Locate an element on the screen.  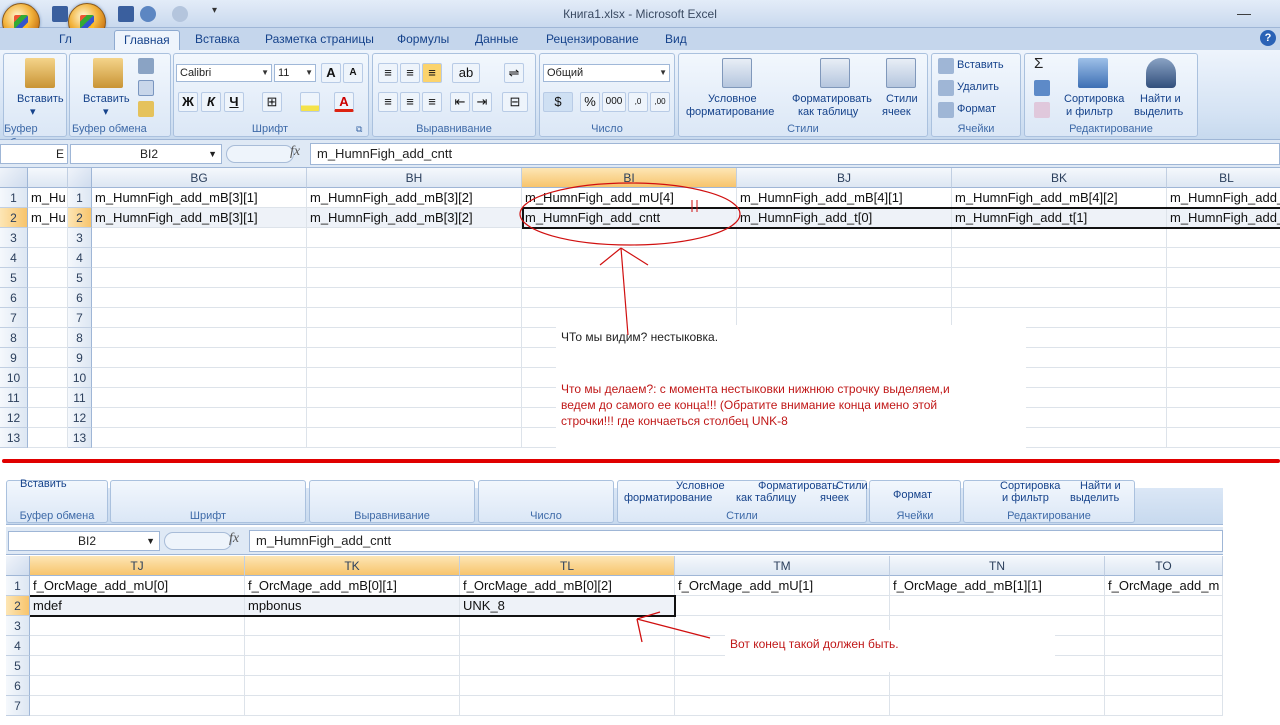
ribbon-group-label: Число is located at coordinates (546, 516).